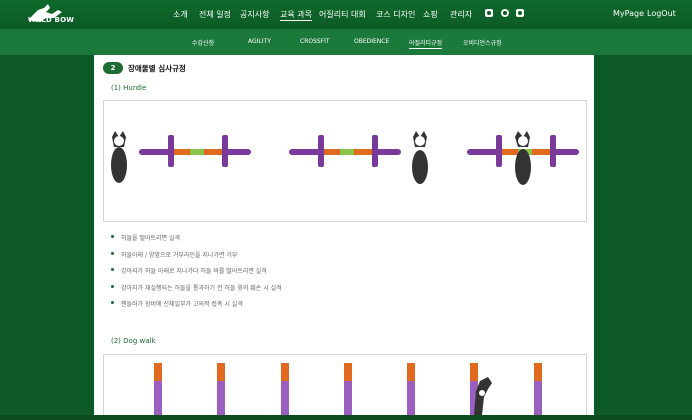  Describe the element at coordinates (661, 13) in the screenshot. I see `logout-link: LogOut` at that location.